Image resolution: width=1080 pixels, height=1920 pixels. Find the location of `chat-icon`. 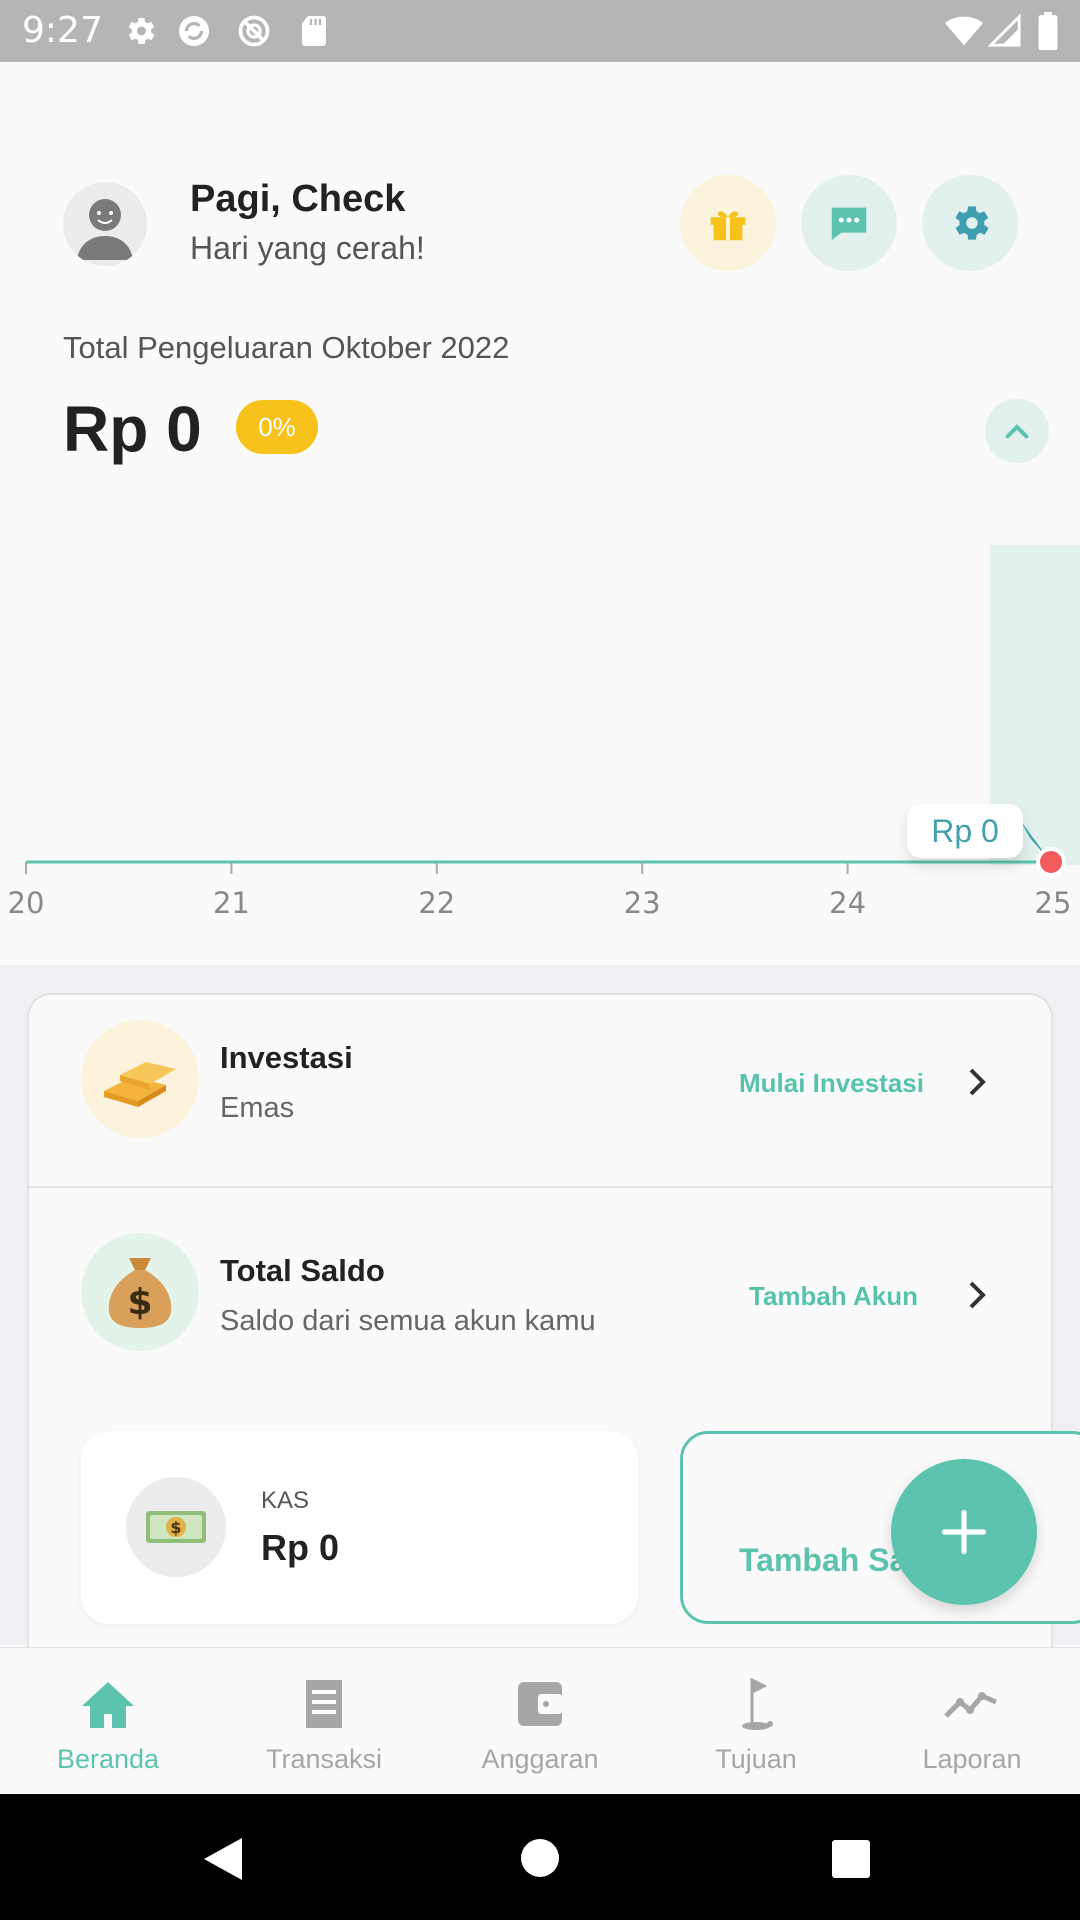

chat-icon is located at coordinates (849, 224).